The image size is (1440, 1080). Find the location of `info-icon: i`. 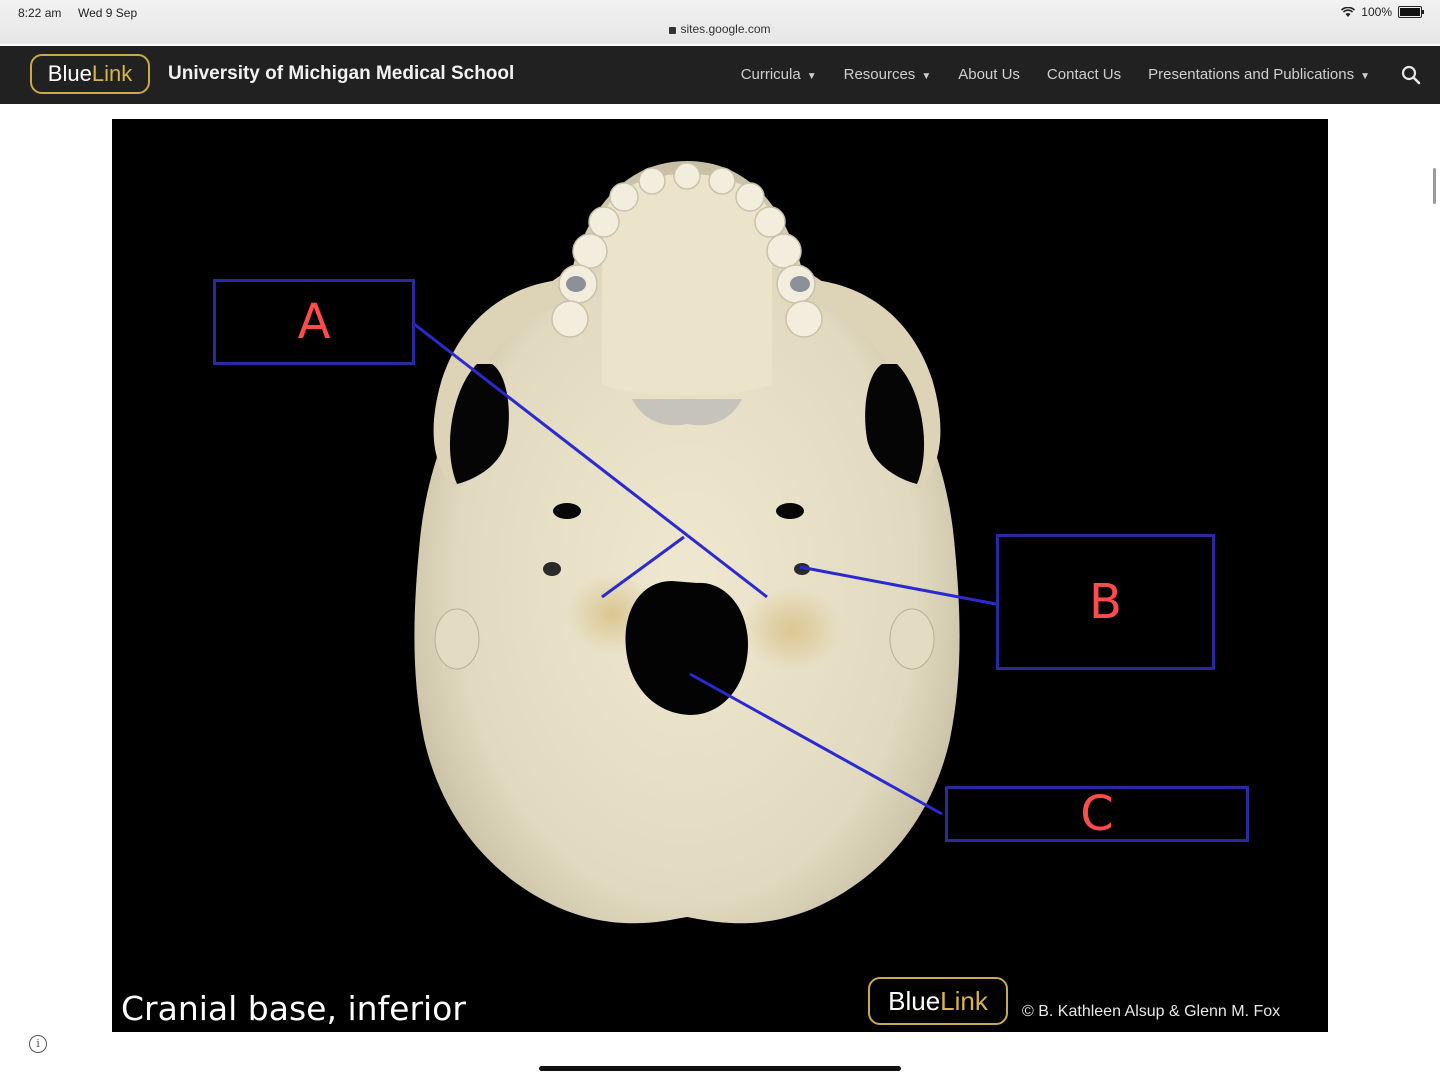

info-icon: i is located at coordinates (38, 1044).